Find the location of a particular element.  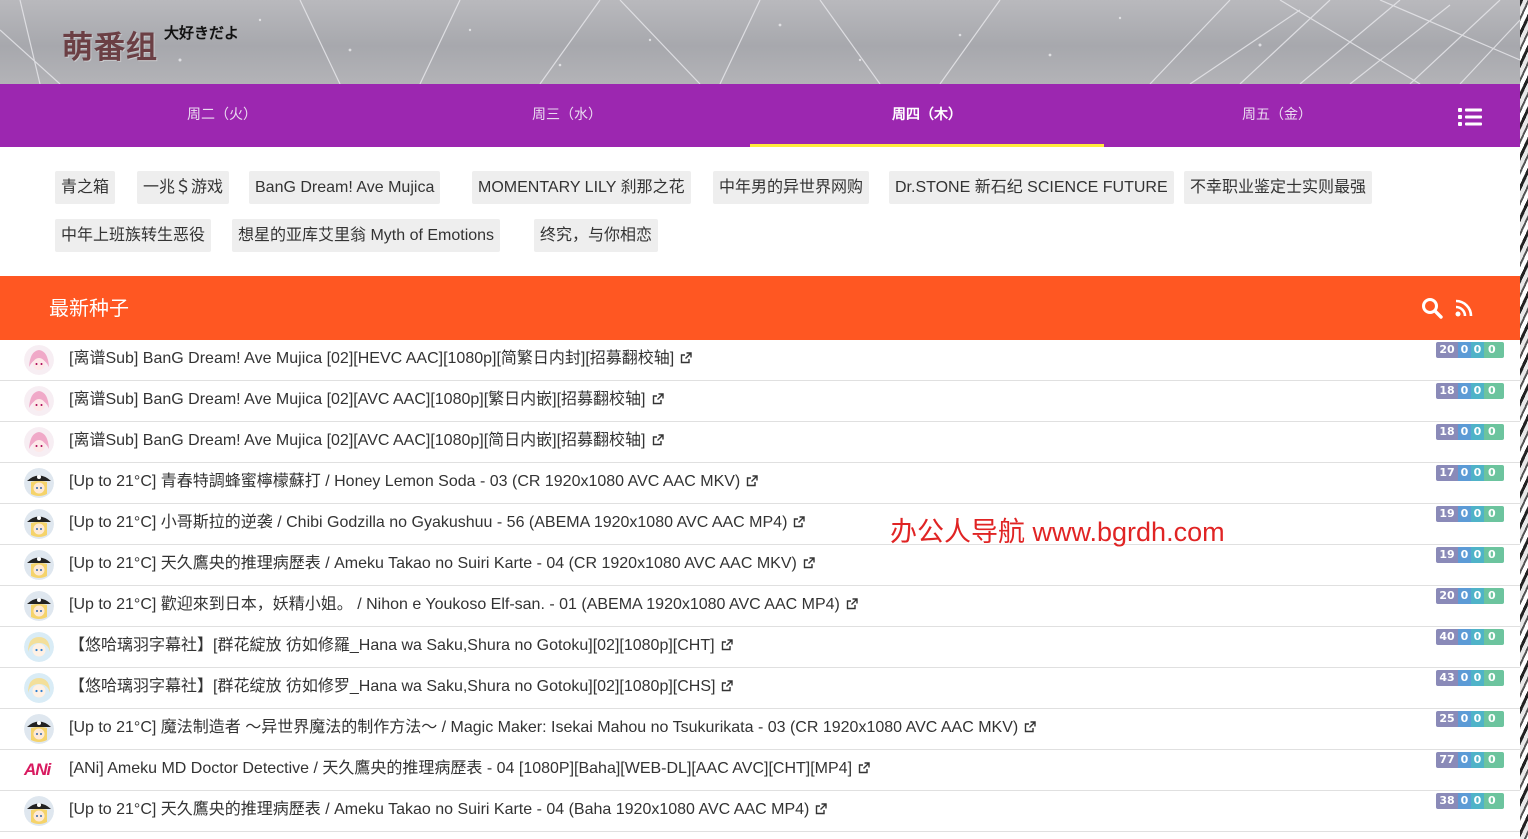

stat-badge: 25 is located at coordinates (1447, 719).